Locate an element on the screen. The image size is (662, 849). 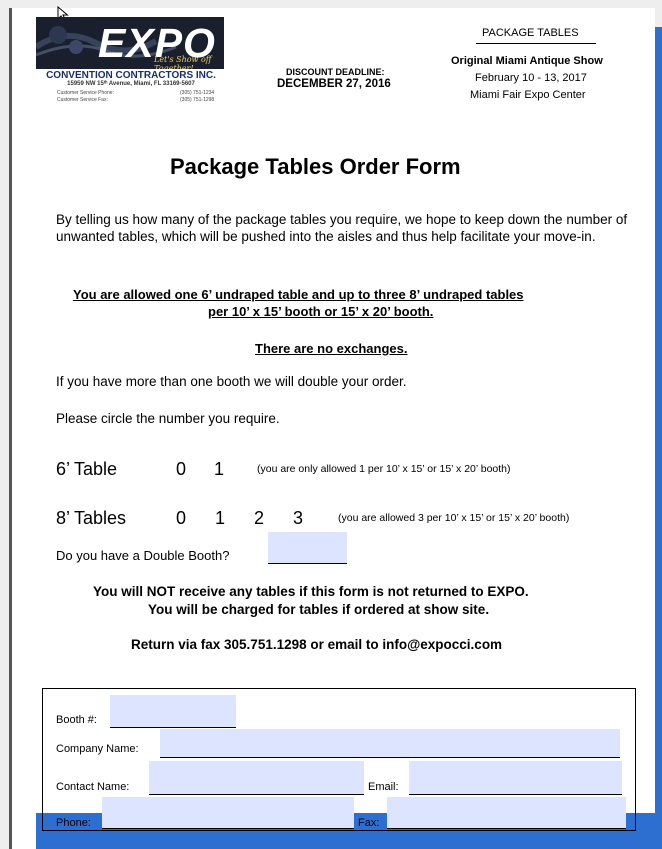
booth-number-field is located at coordinates (173, 711).